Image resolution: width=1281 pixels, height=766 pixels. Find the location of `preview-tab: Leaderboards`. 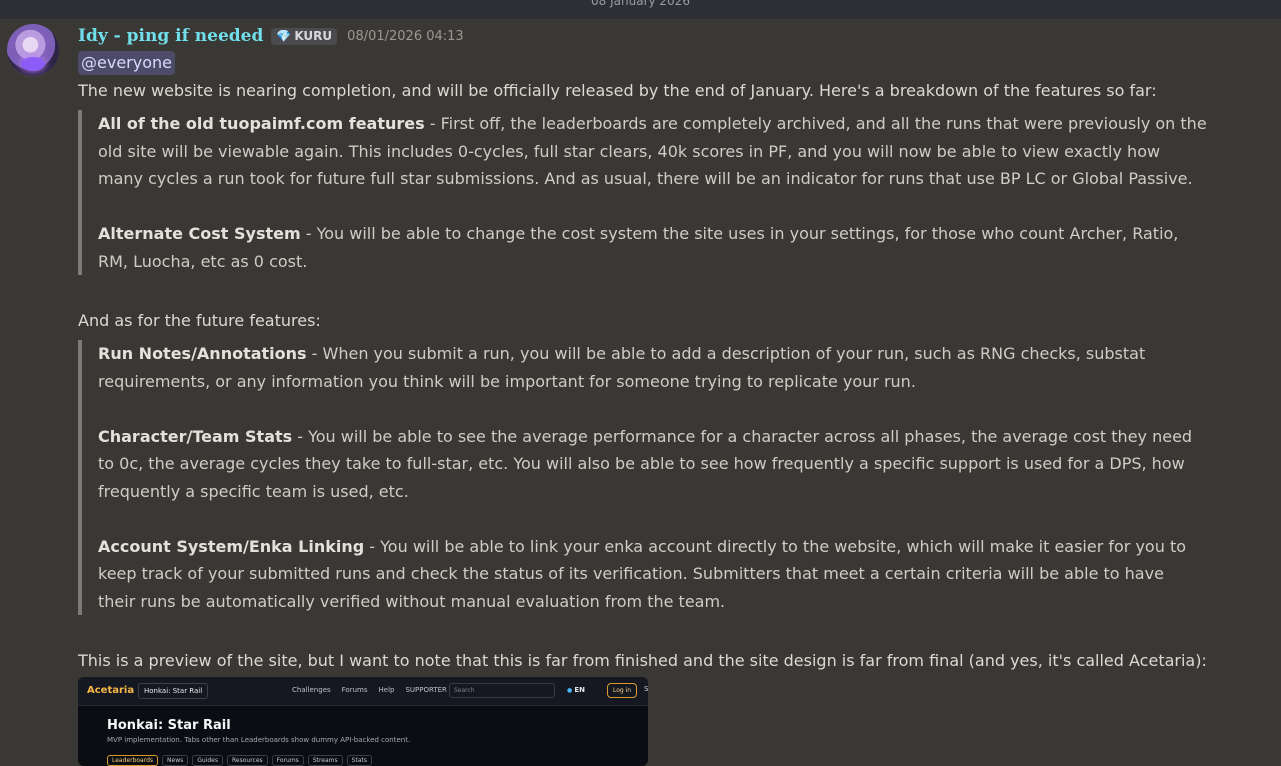

preview-tab: Leaderboards is located at coordinates (133, 760).